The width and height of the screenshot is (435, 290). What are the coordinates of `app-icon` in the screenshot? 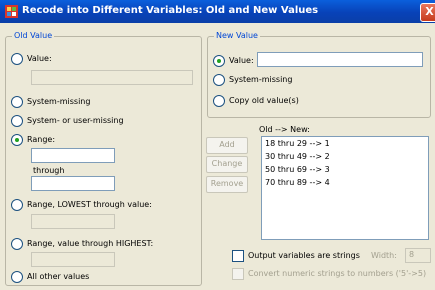 It's located at (11, 11).